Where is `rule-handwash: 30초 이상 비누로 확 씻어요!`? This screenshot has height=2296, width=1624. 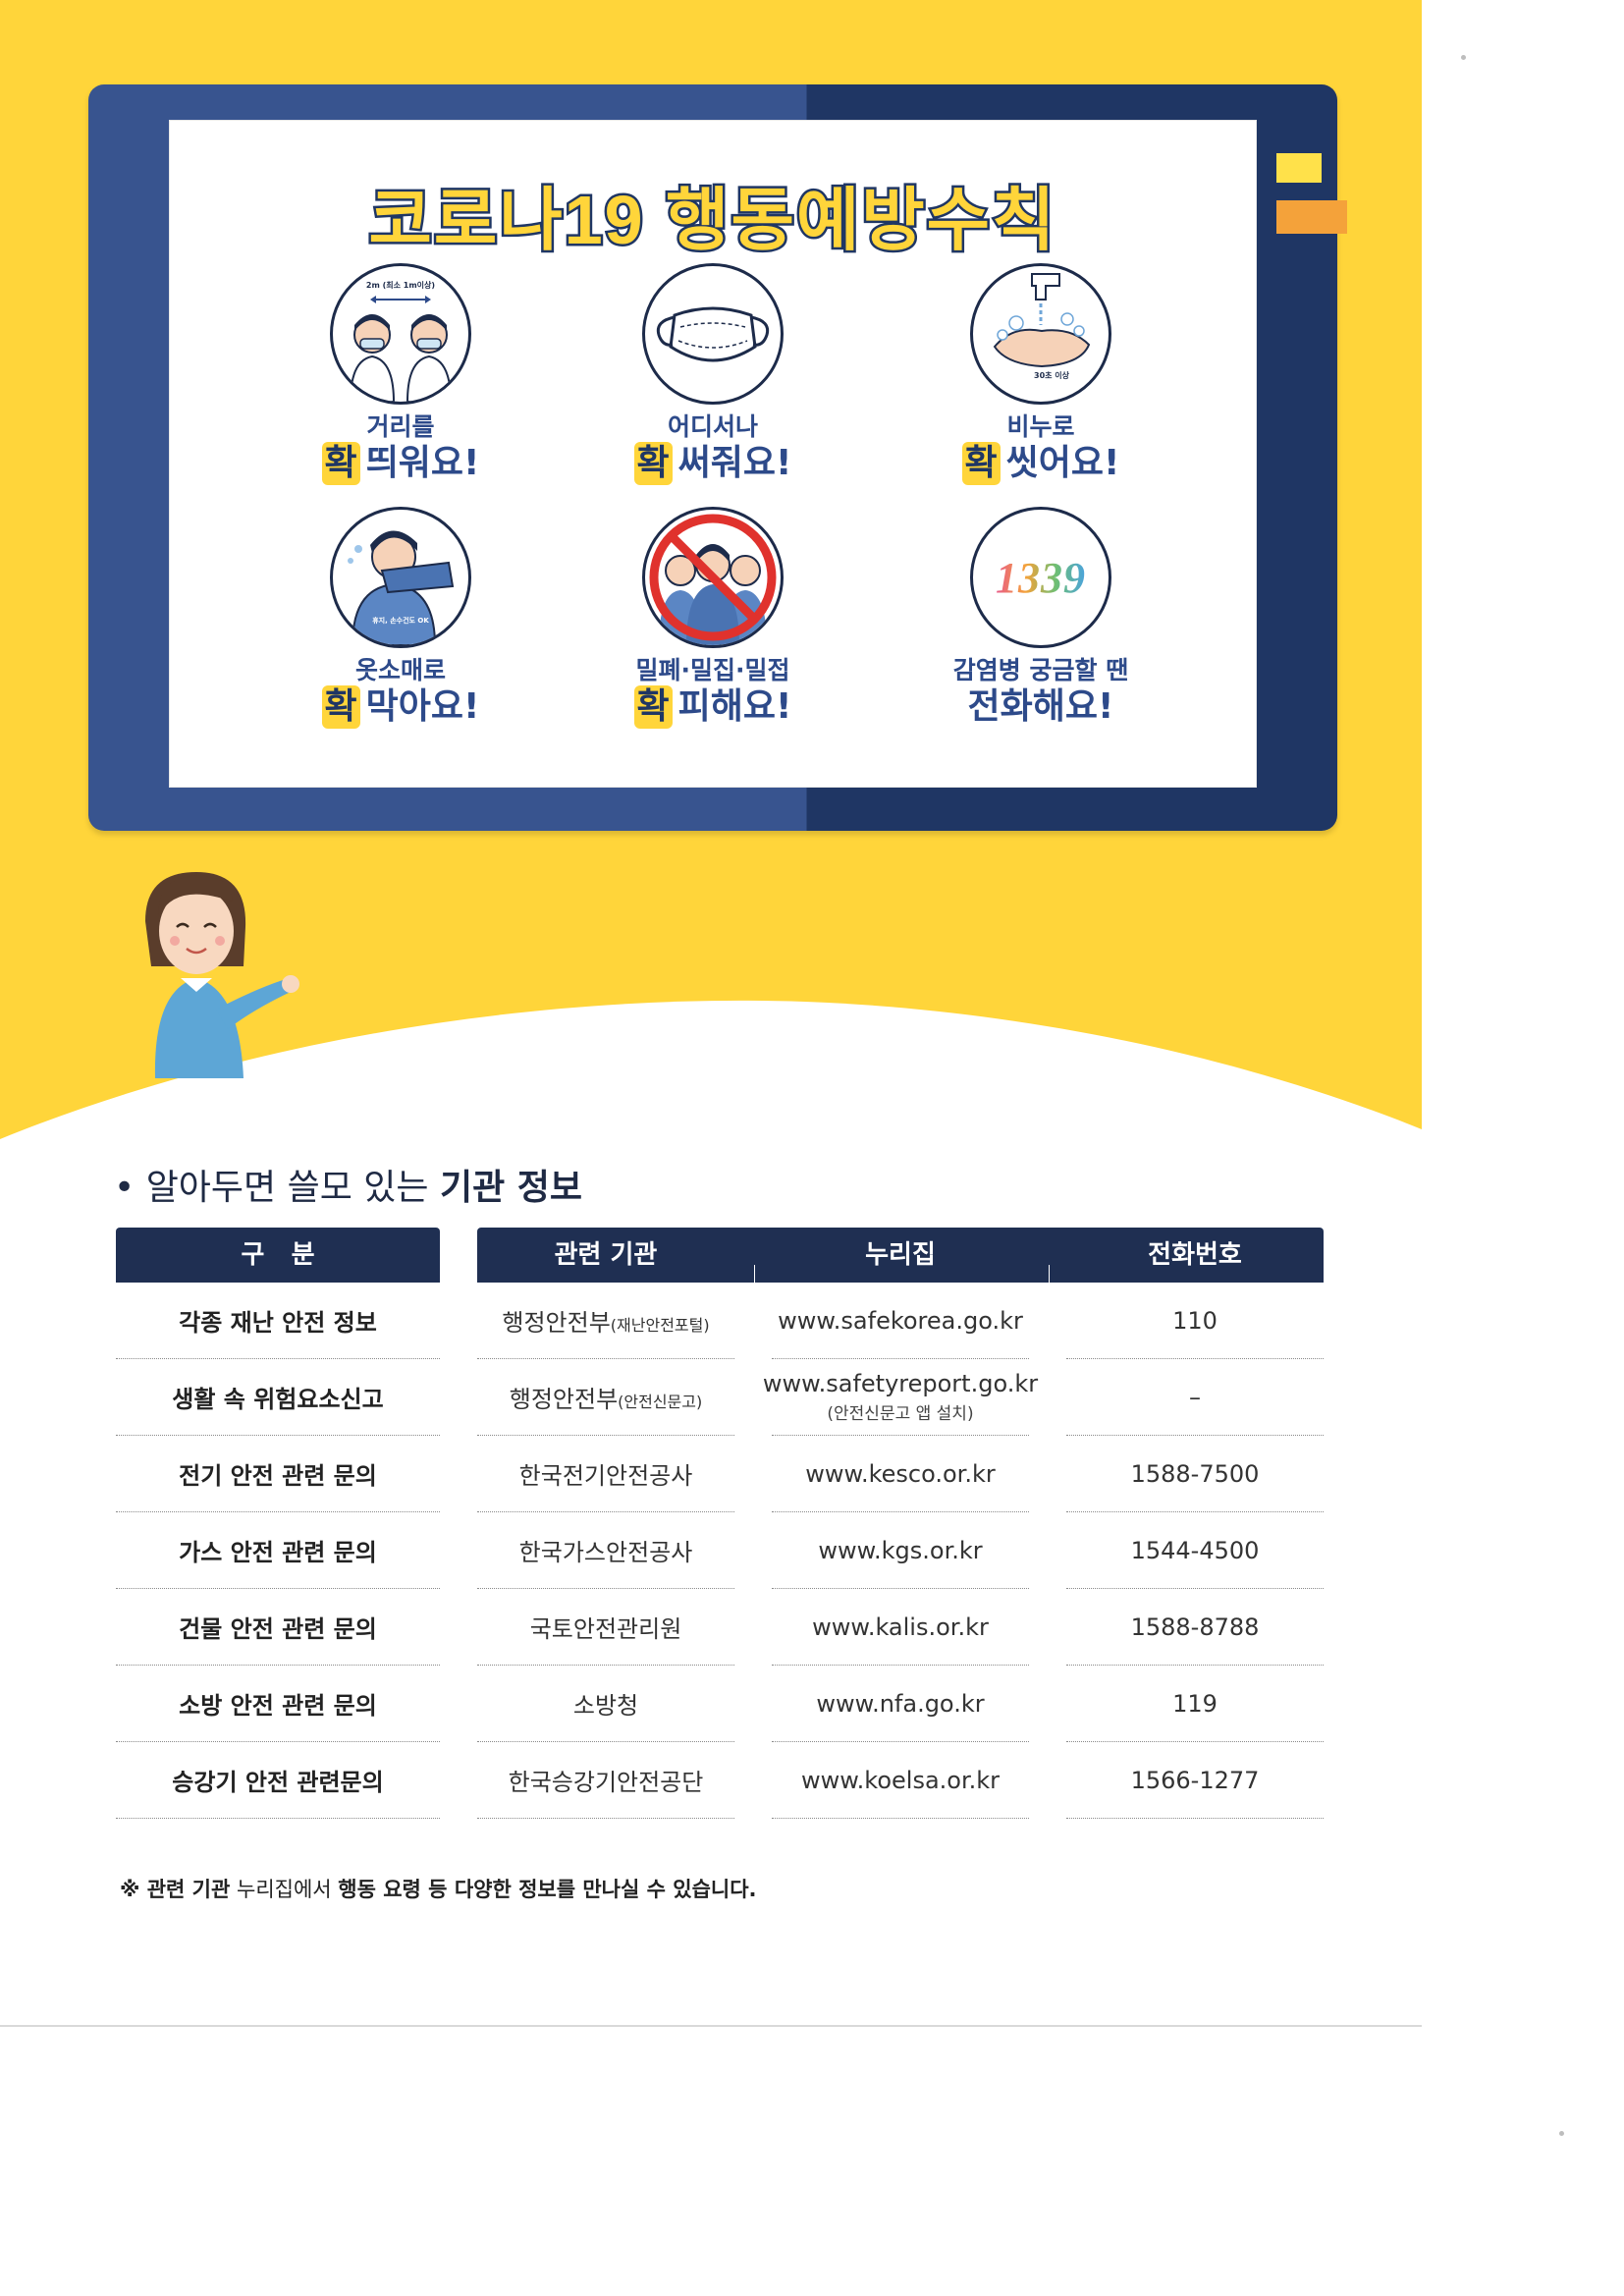 rule-handwash: 30초 이상 비누로 확 씻어요! is located at coordinates (1040, 374).